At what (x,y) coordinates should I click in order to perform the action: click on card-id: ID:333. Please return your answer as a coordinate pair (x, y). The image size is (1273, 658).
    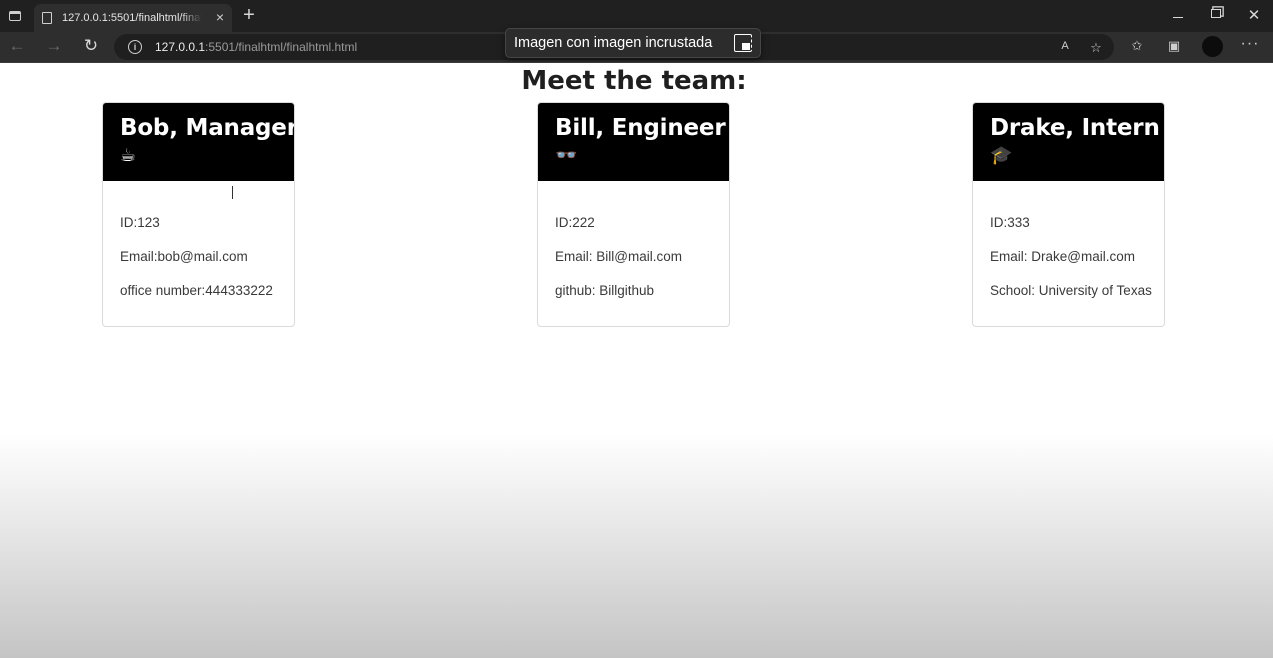
    Looking at the image, I should click on (1010, 222).